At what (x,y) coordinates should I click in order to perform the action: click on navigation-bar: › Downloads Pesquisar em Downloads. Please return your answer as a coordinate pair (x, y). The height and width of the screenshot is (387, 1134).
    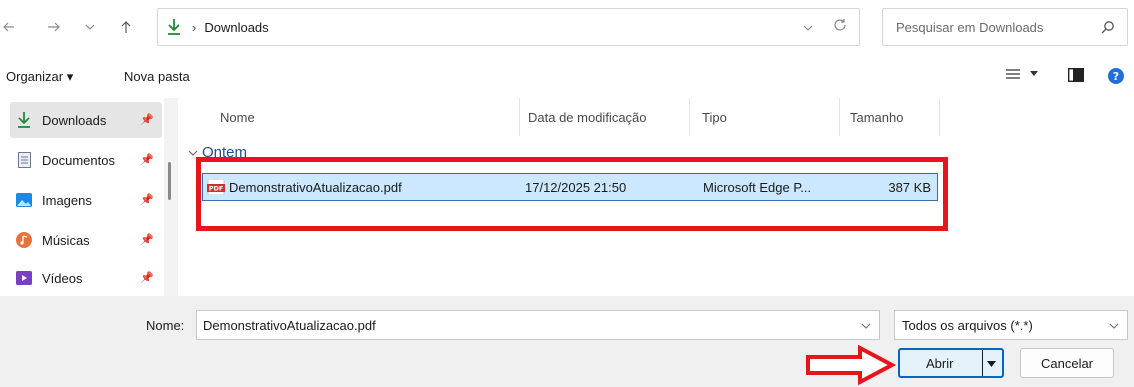
    Looking at the image, I should click on (567, 28).